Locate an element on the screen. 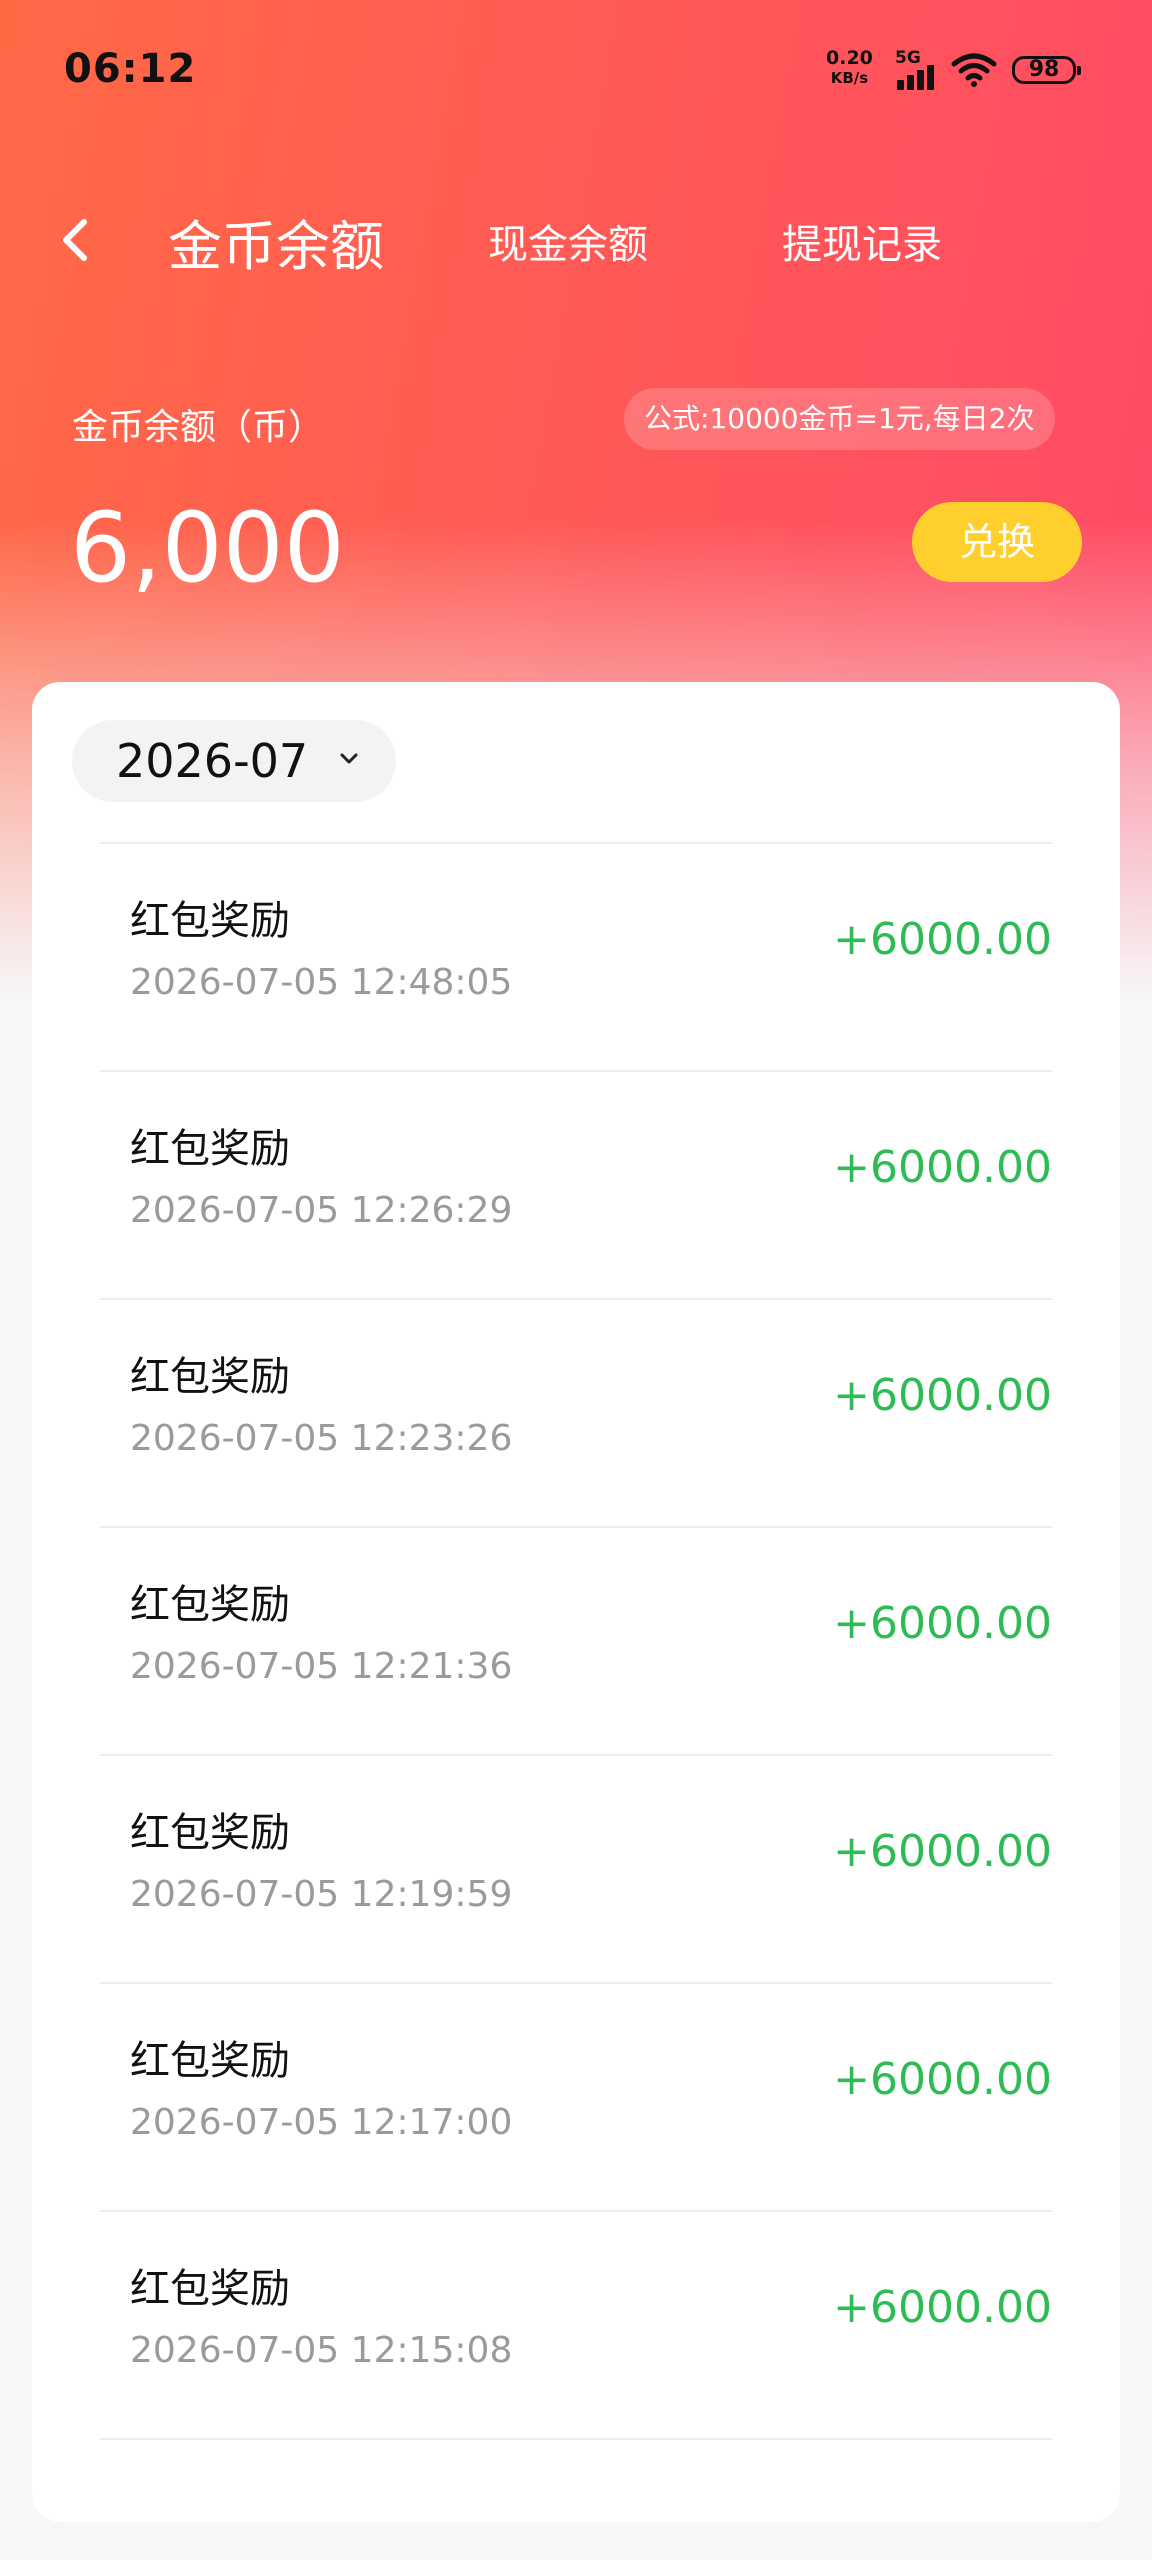 The height and width of the screenshot is (2560, 1152). record-row: 红包奖励 2026-07-05 12:23:26 +6000.00 is located at coordinates (576, 1412).